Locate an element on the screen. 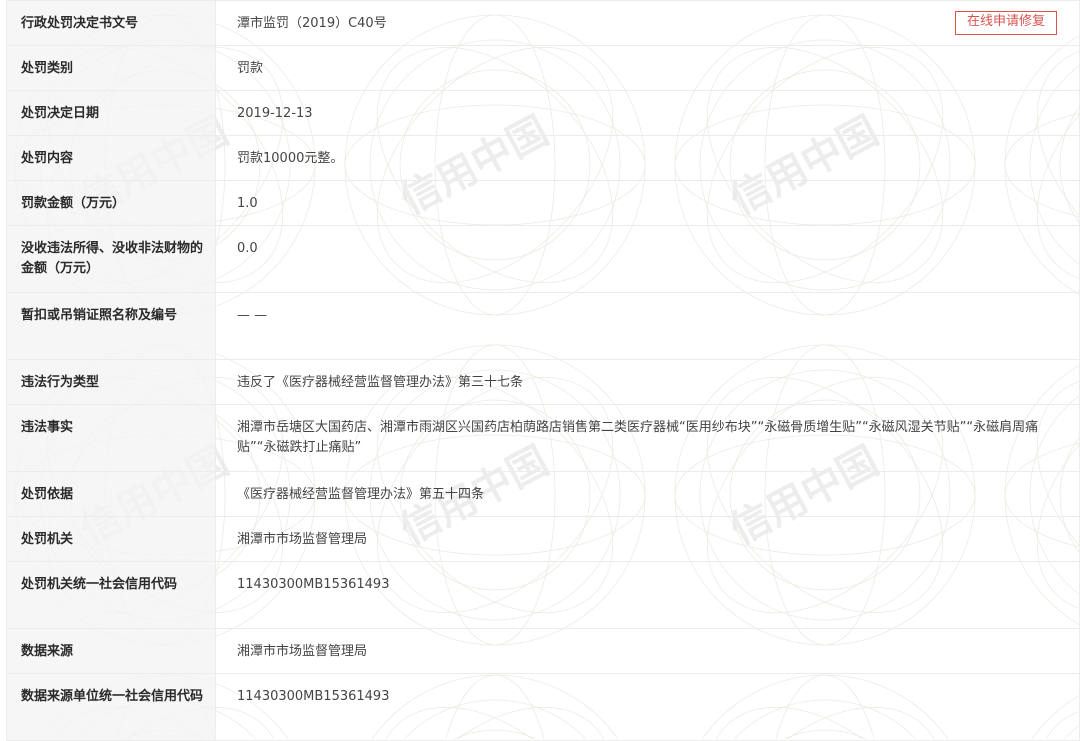 This screenshot has height=741, width=1080. table-row: 数据来源 湘潭市市场监督管理局 is located at coordinates (543, 651).